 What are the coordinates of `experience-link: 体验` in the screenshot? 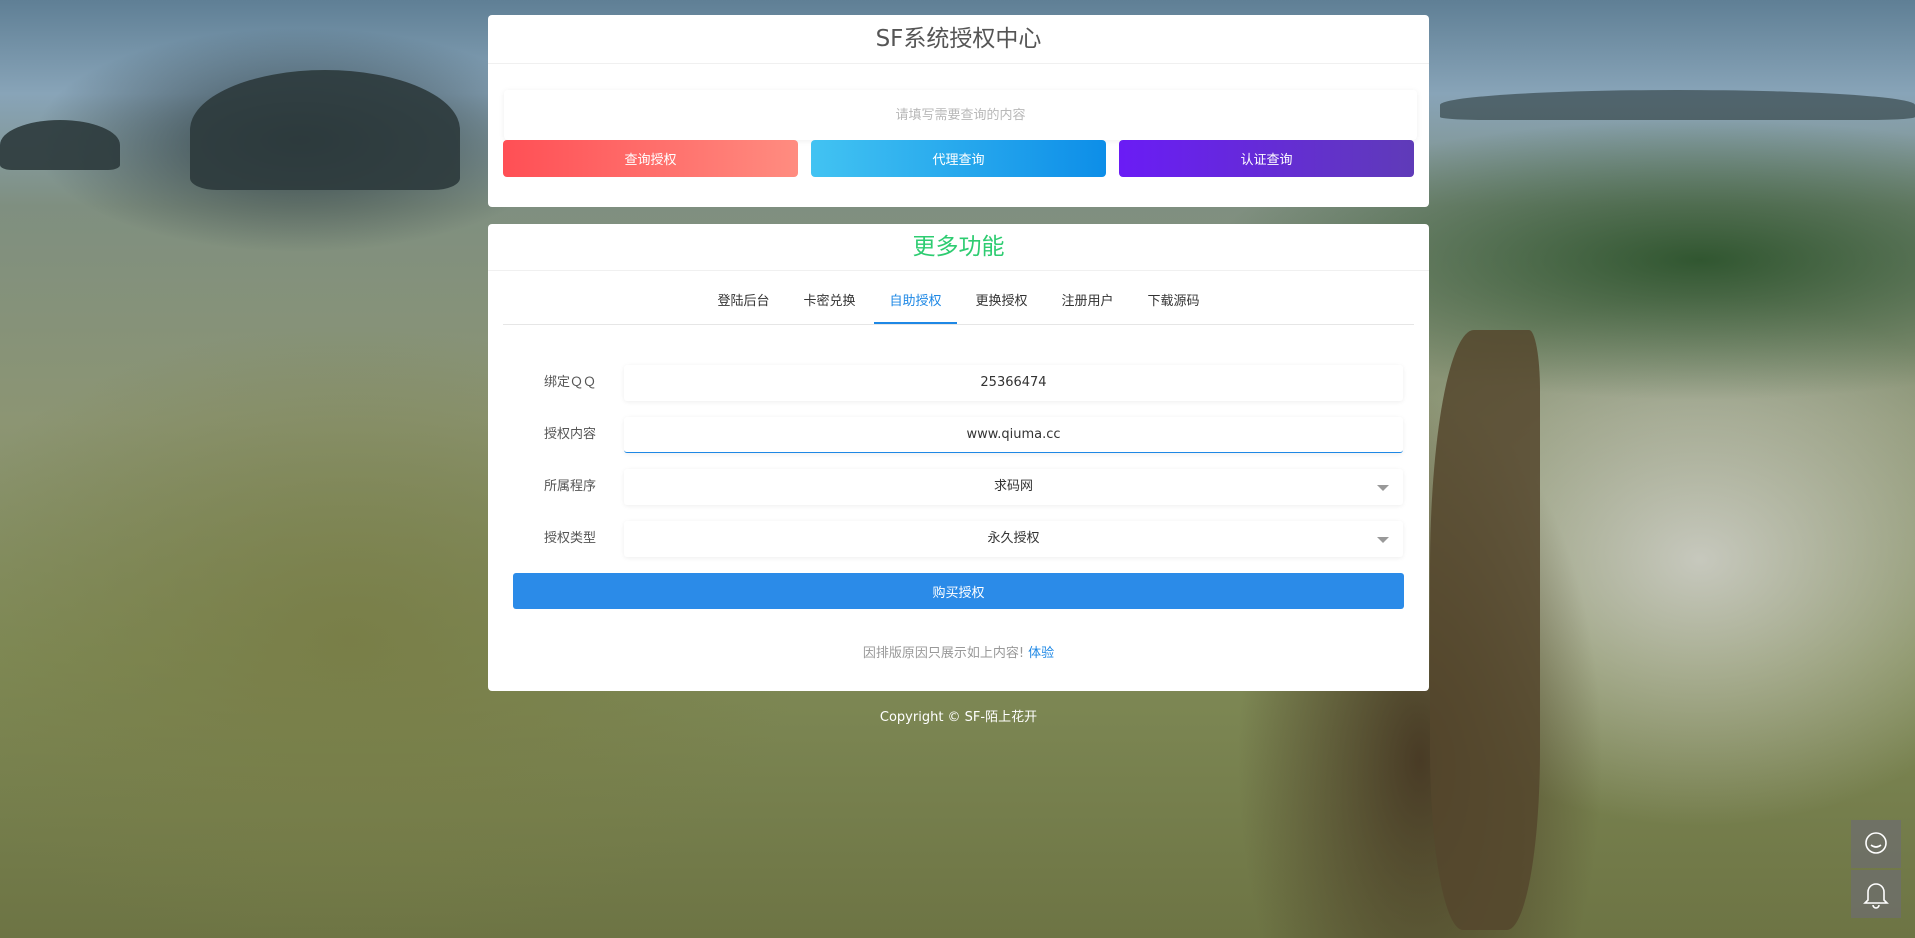 It's located at (1041, 653).